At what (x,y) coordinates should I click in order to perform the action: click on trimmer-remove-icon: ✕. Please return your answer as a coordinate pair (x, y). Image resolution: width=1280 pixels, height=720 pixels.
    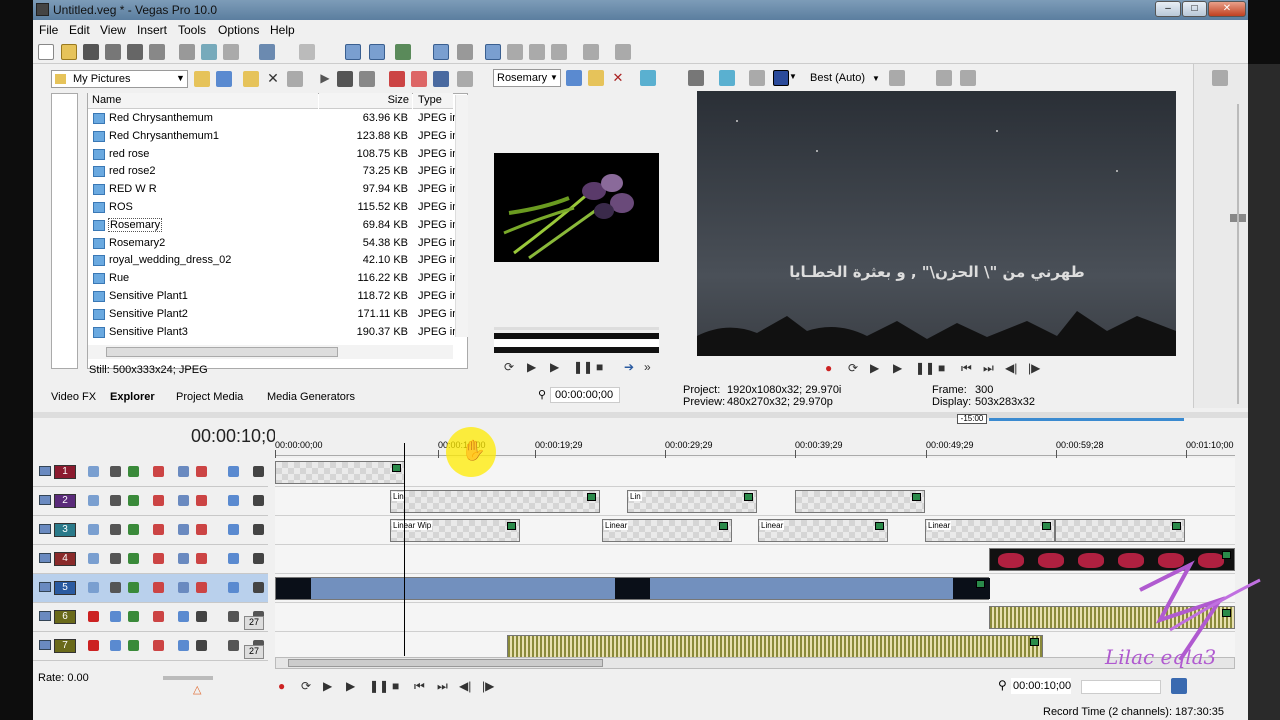
    Looking at the image, I should click on (618, 78).